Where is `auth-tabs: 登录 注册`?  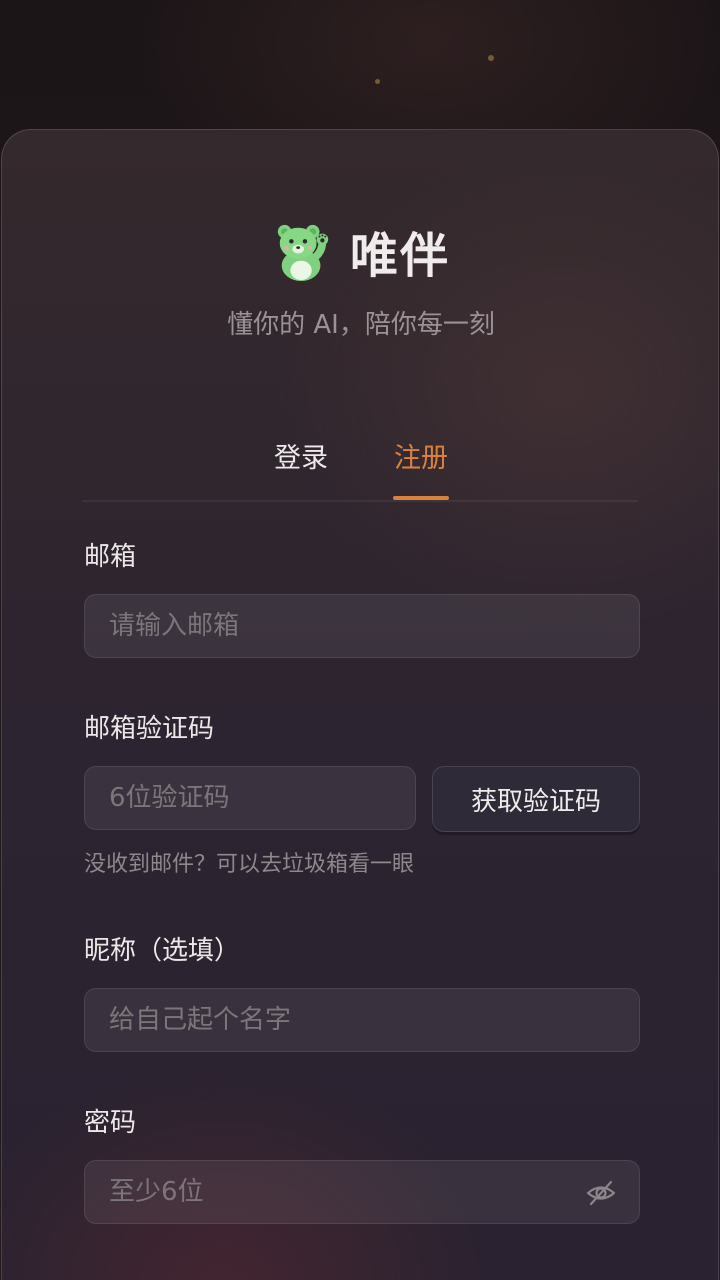 auth-tabs: 登录 注册 is located at coordinates (360, 461).